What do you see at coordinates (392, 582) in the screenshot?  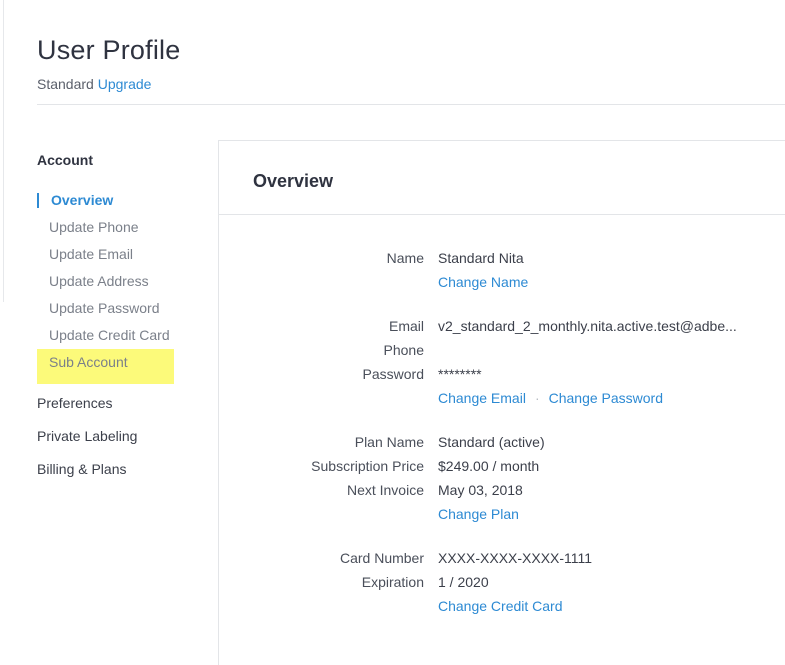 I see `expiration-label: Expiration` at bounding box center [392, 582].